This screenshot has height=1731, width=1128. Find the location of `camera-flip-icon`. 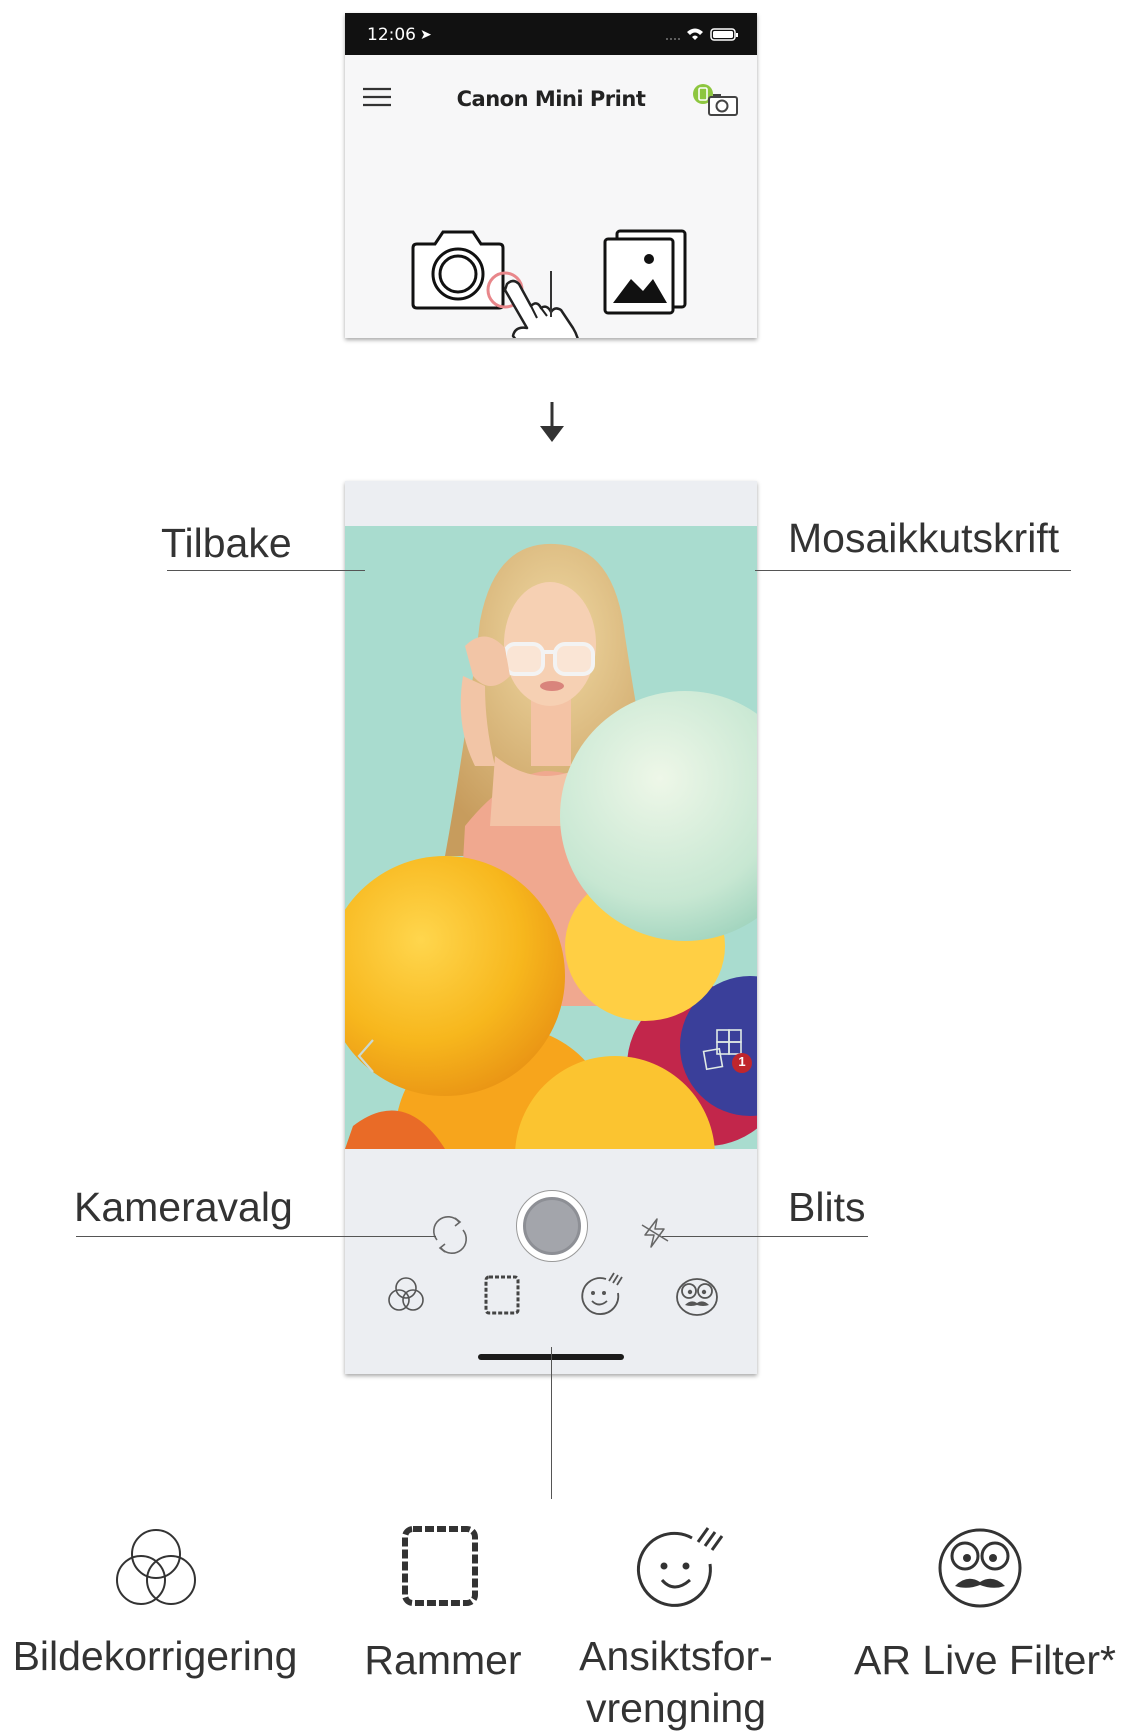

camera-flip-icon is located at coordinates (450, 1235).